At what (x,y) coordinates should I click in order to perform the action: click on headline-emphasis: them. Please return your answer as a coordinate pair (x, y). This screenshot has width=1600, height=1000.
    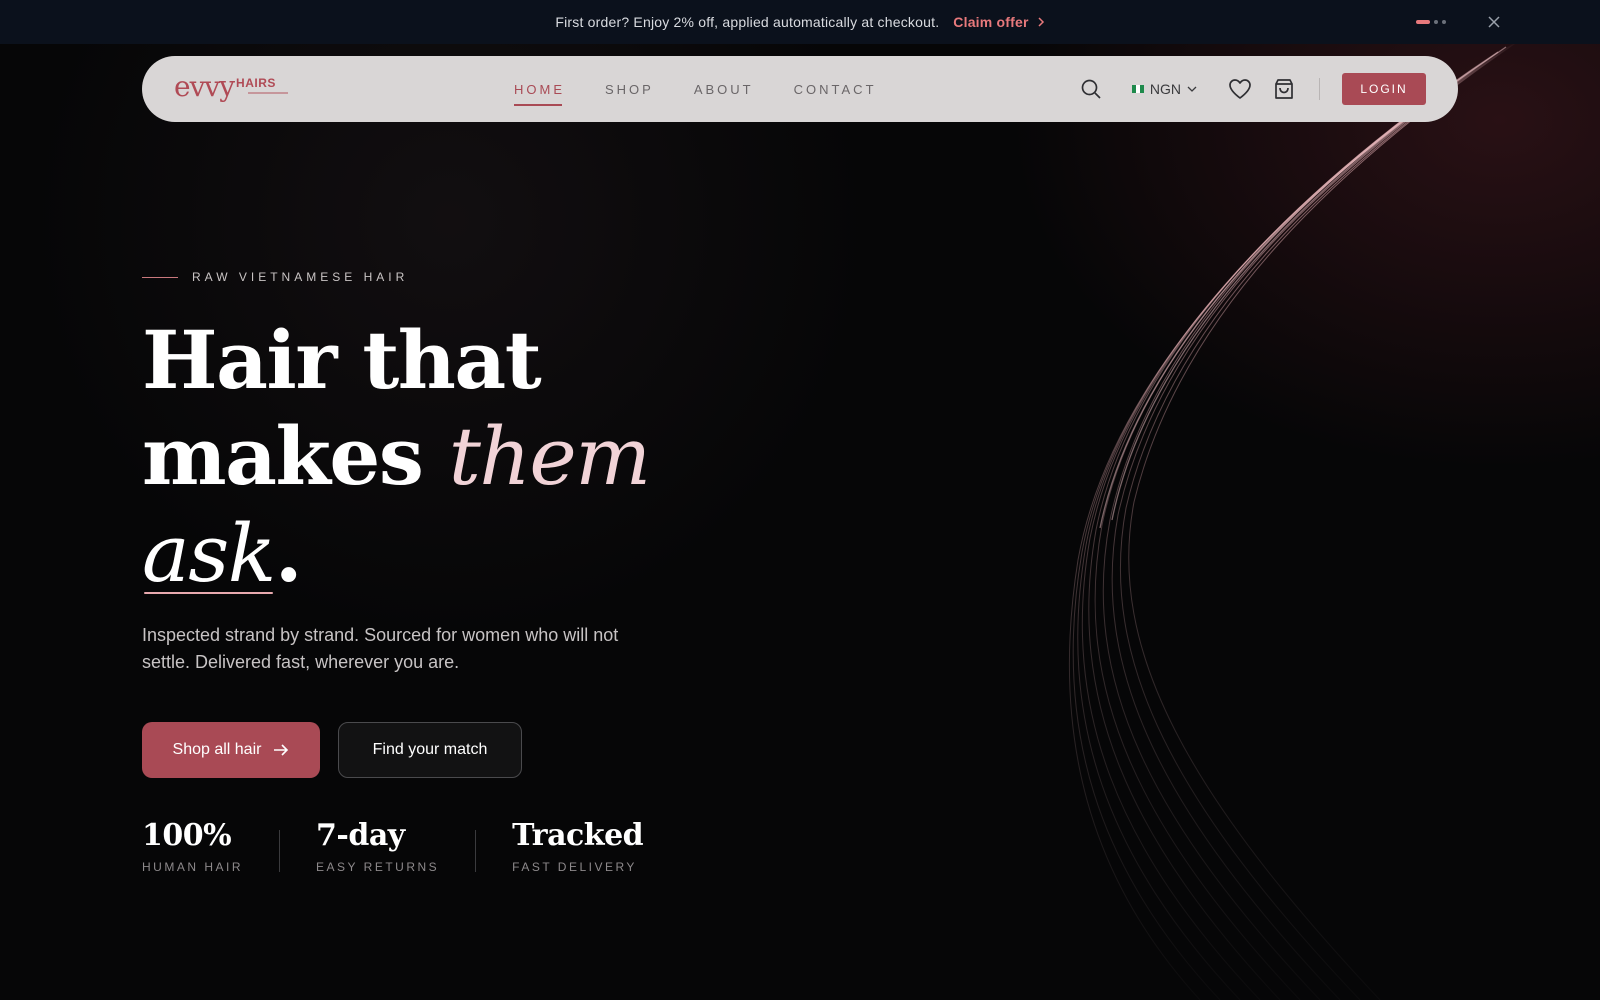
    Looking at the image, I should click on (549, 456).